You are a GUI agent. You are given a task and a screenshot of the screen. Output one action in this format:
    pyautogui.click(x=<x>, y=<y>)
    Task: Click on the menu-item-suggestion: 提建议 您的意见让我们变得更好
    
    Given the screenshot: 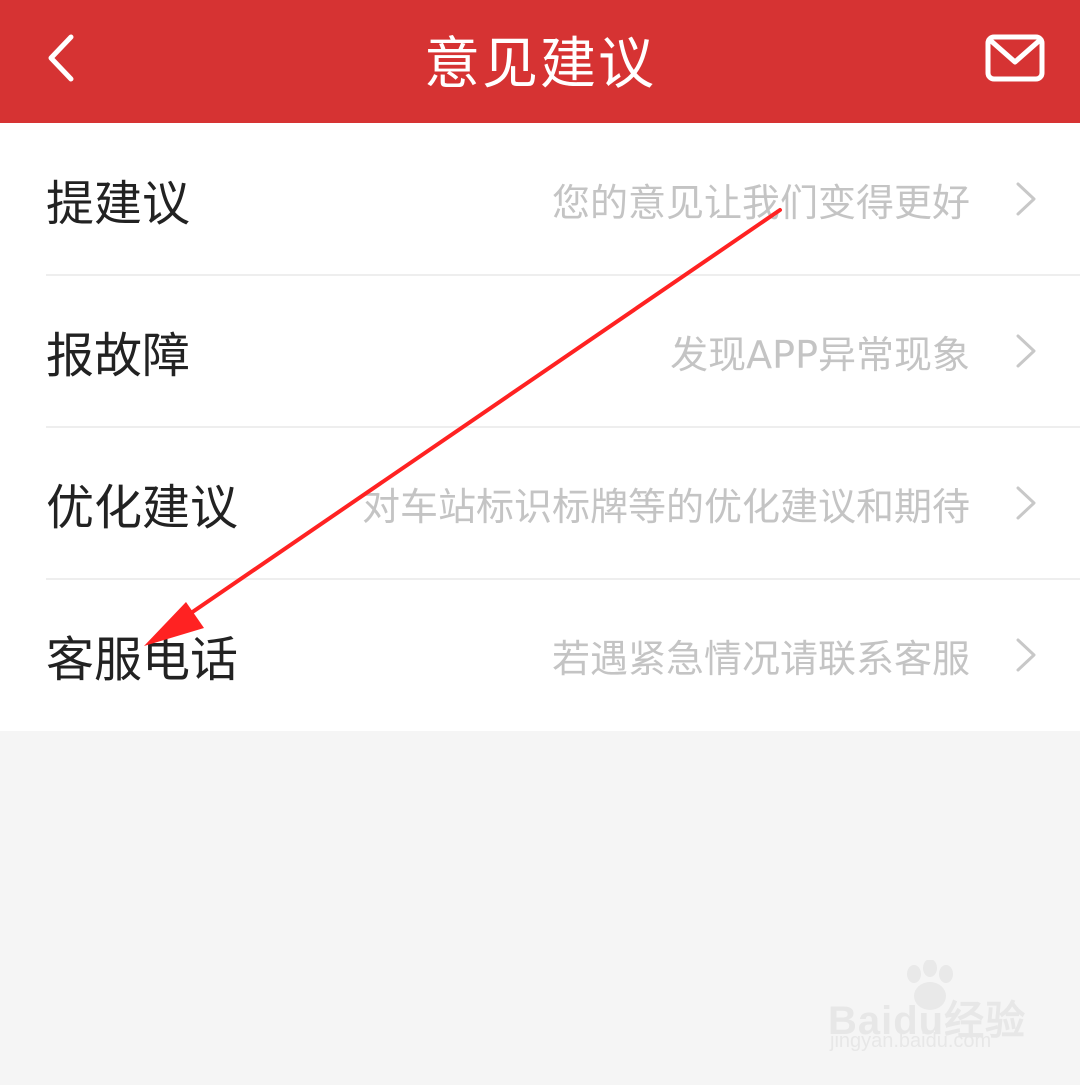 What is the action you would take?
    pyautogui.click(x=540, y=199)
    